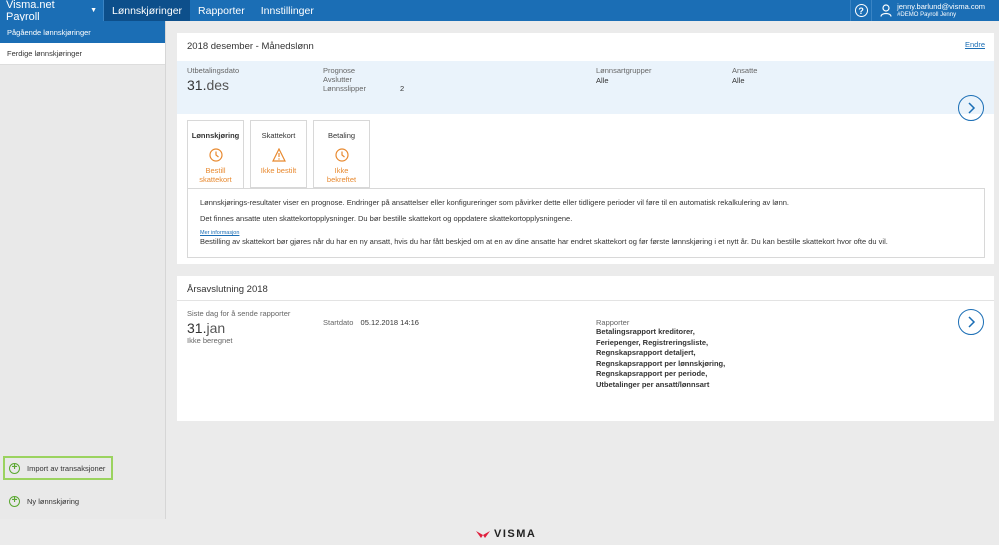  Describe the element at coordinates (208, 85) in the screenshot. I see `payout-date: 31.des` at that location.